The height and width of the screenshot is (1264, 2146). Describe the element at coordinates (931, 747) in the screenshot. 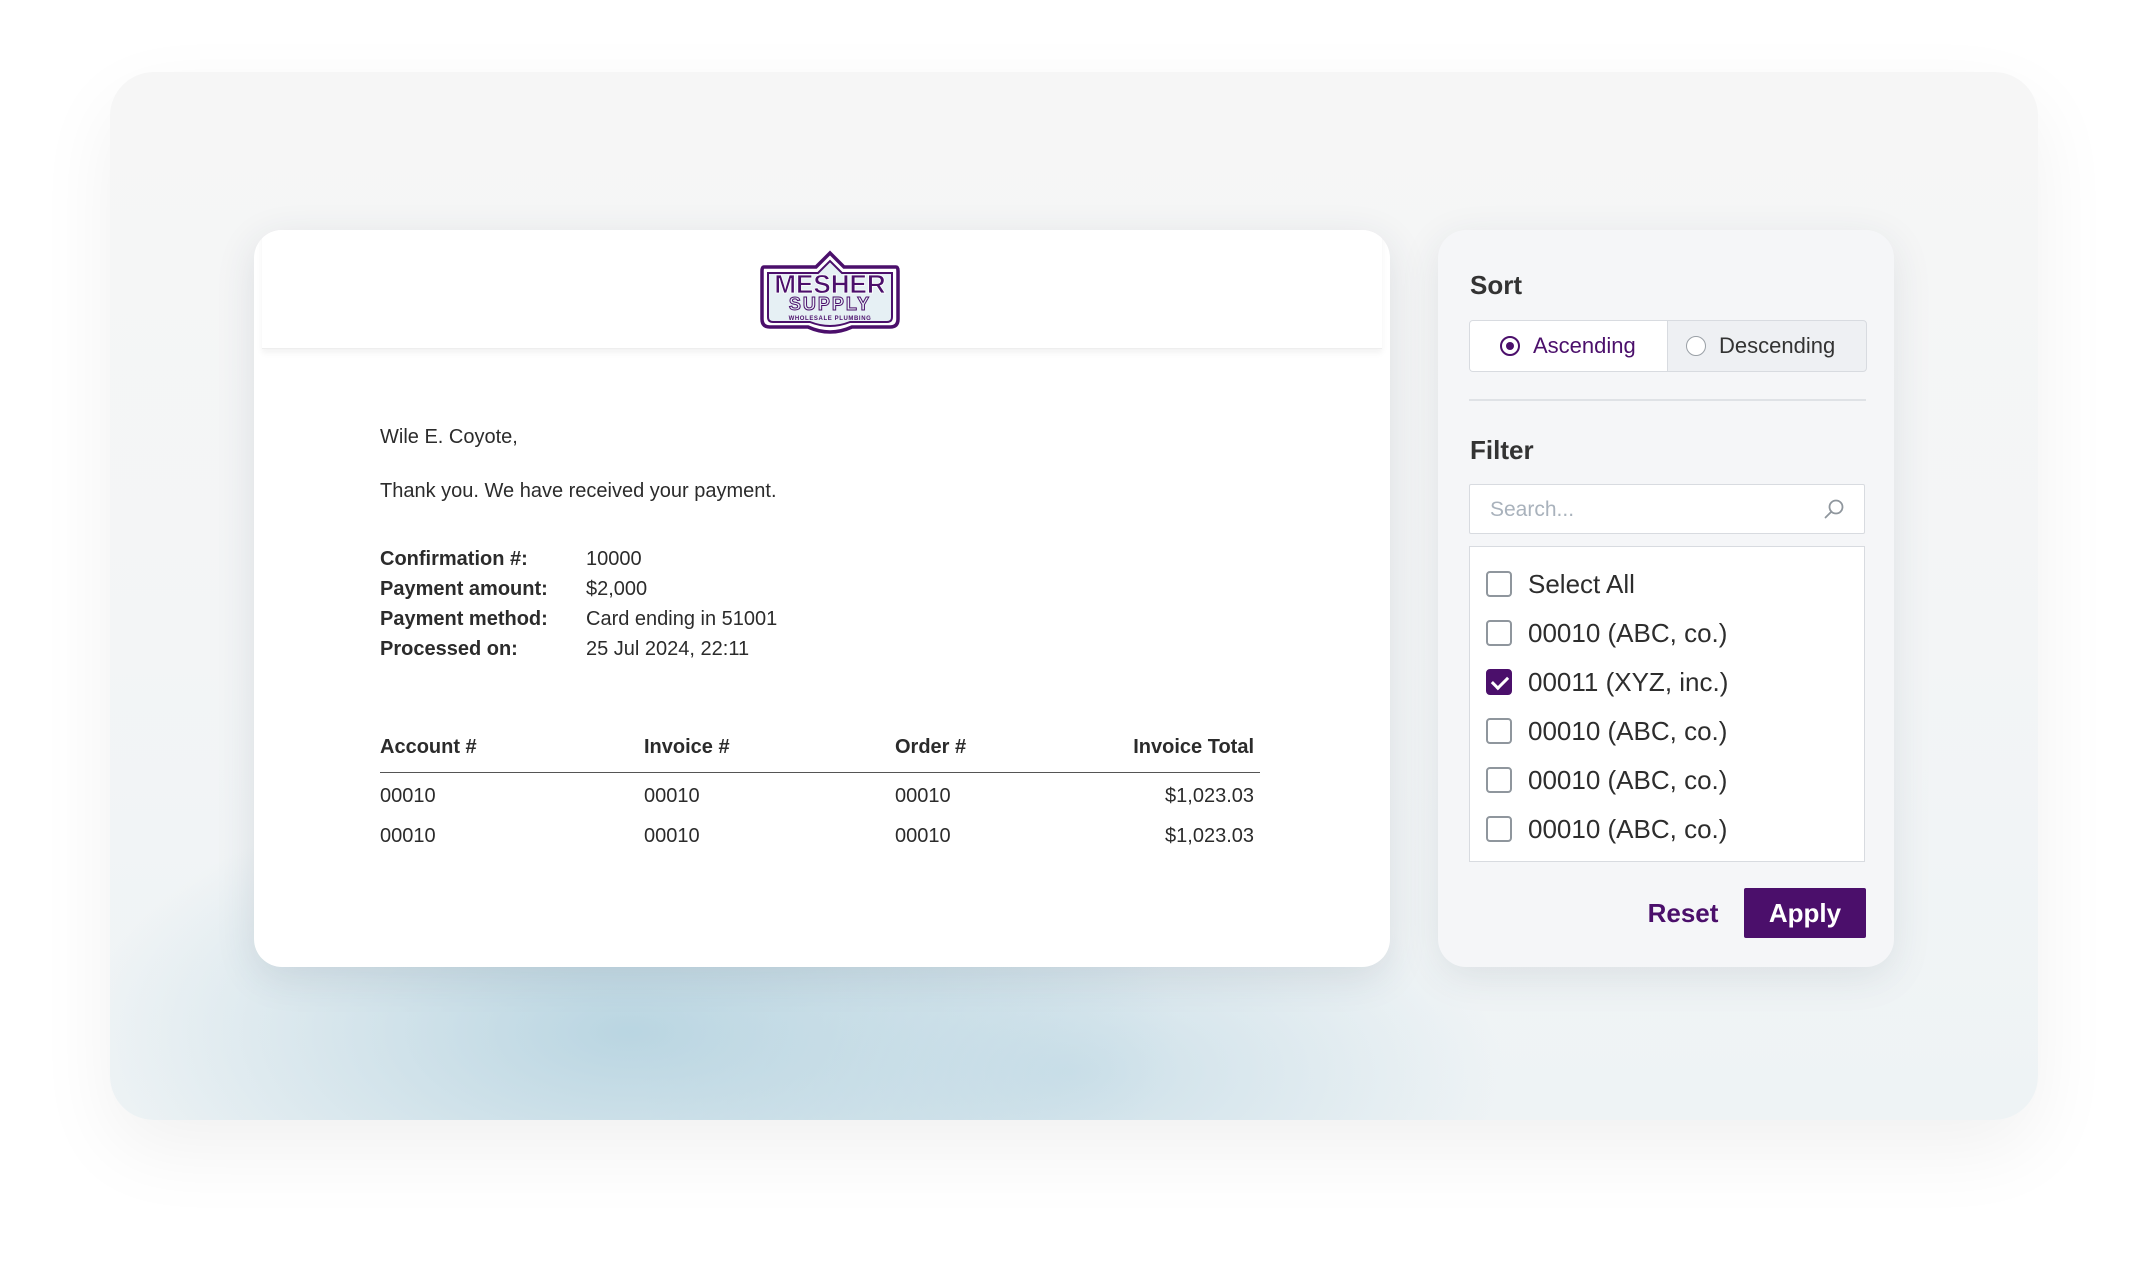

I see `column-header-order: Order #` at that location.